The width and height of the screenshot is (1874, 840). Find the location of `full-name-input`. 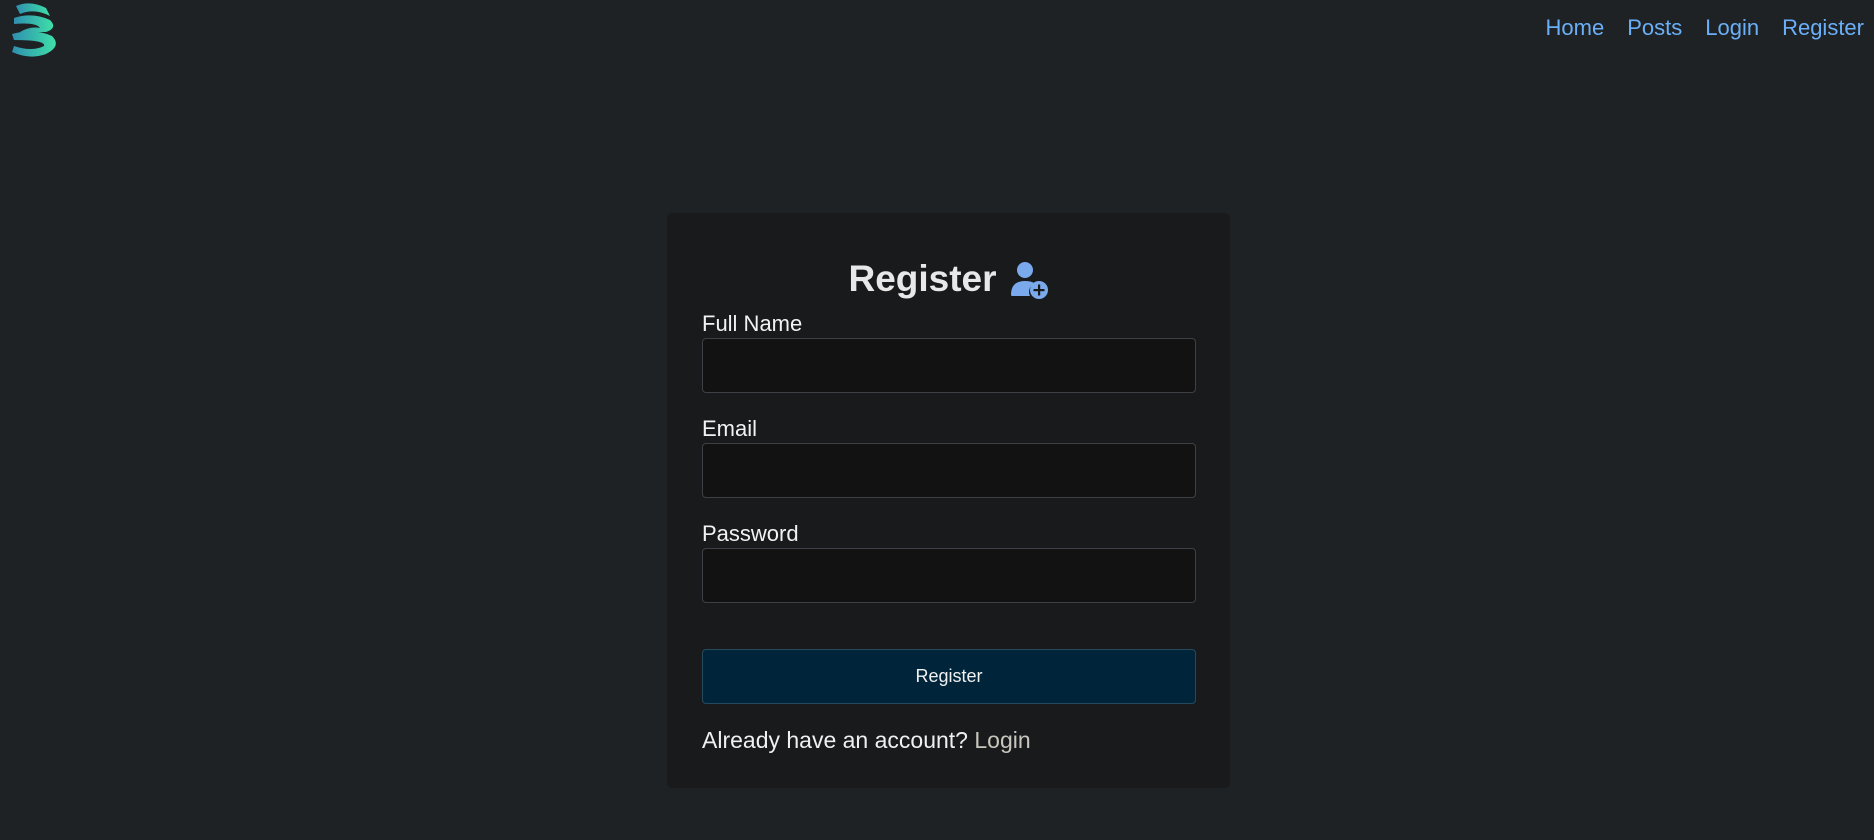

full-name-input is located at coordinates (949, 365).